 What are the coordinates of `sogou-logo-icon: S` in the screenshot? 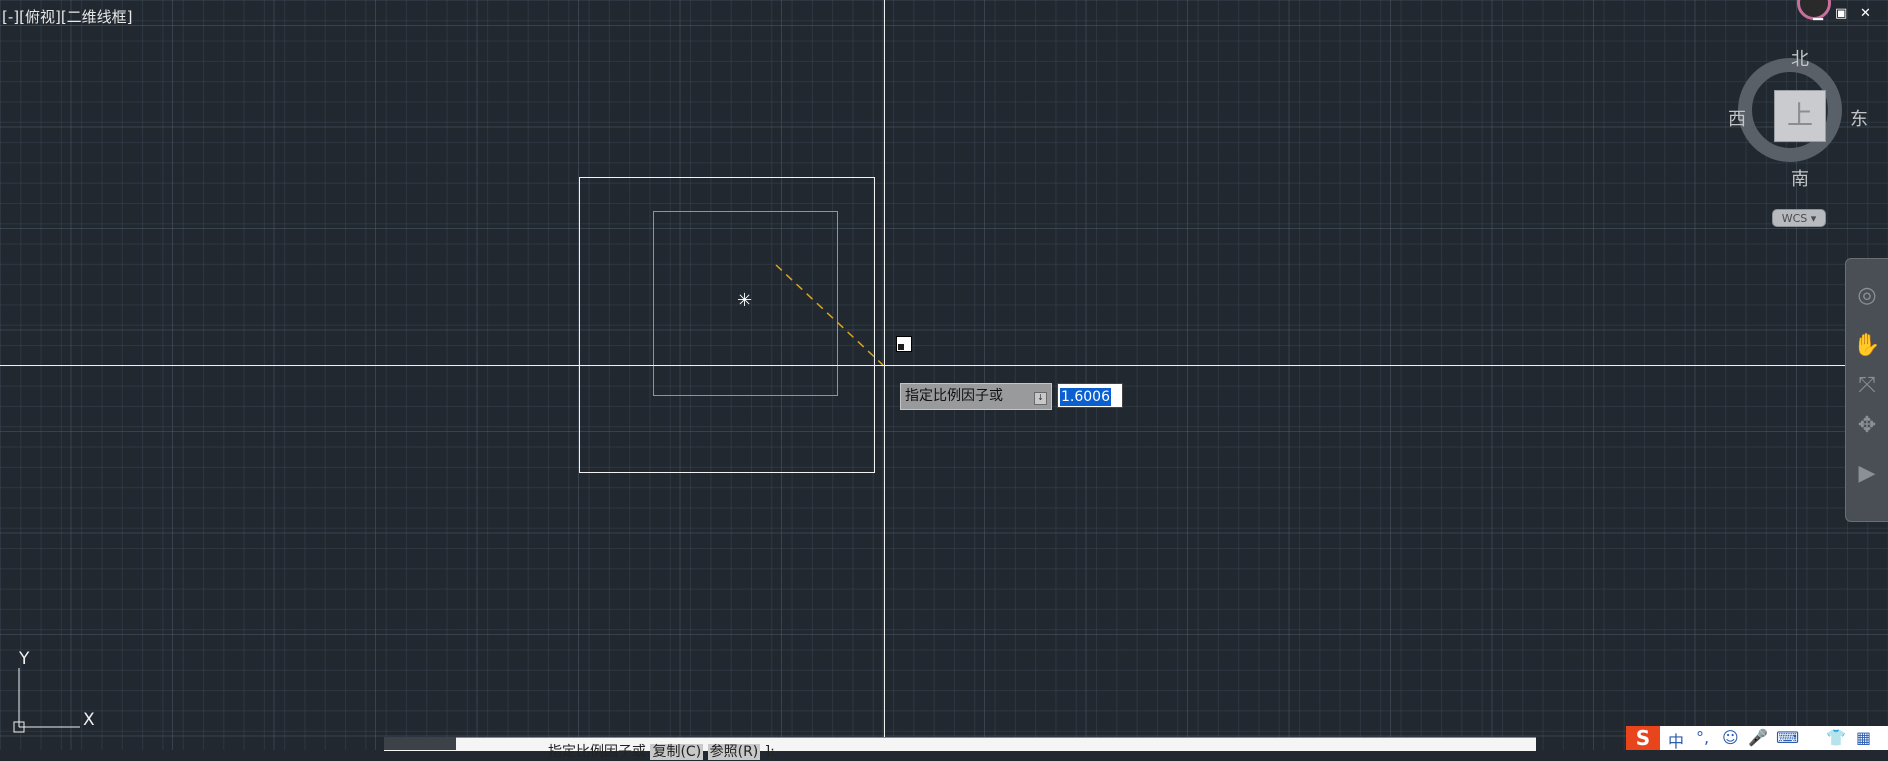 It's located at (1643, 738).